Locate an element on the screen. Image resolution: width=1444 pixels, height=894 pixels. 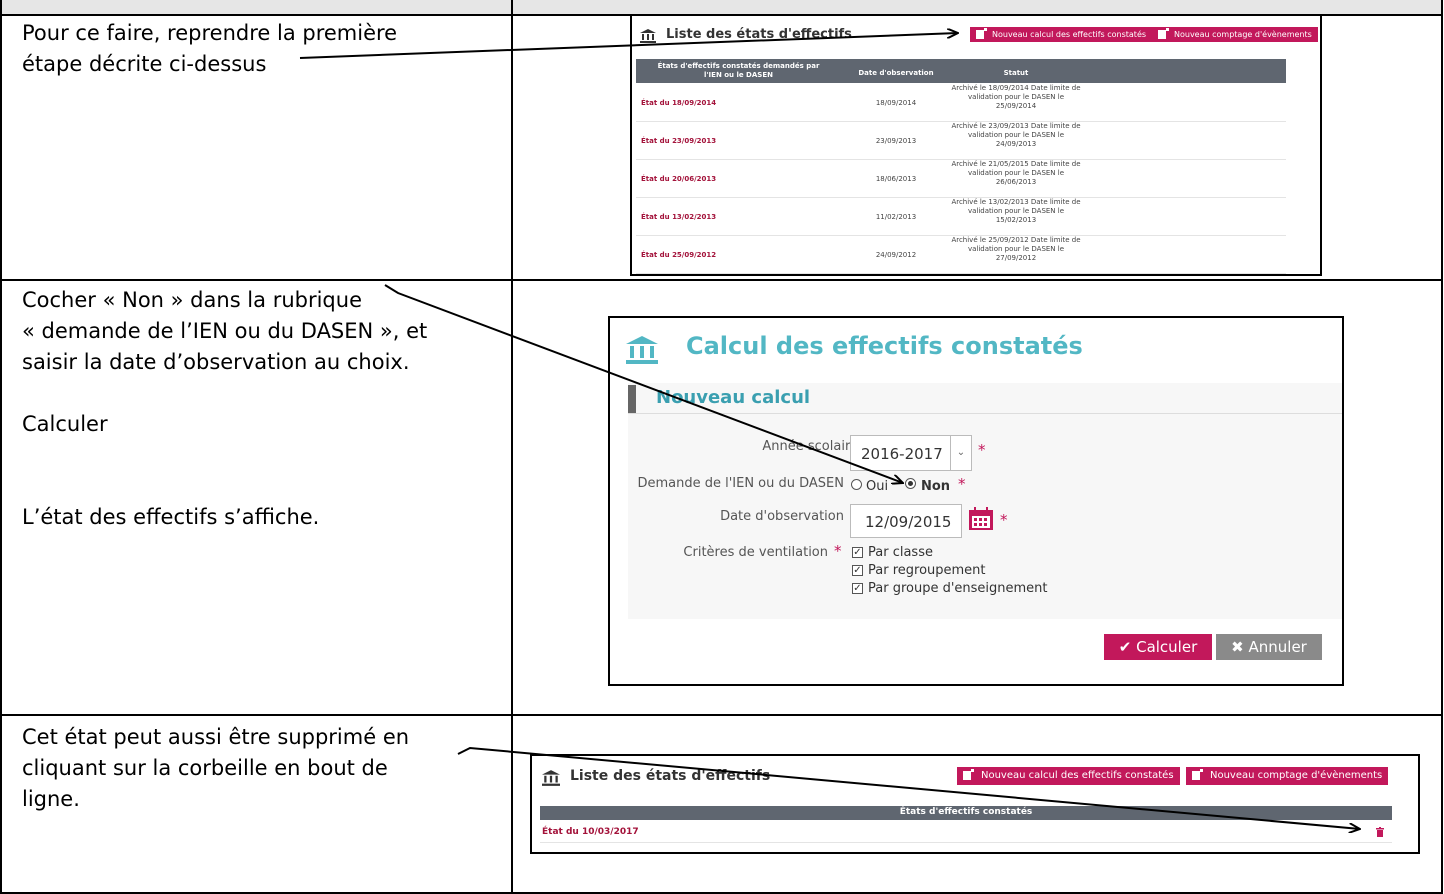
arrow-to-radio-non is located at coordinates (643, 383).